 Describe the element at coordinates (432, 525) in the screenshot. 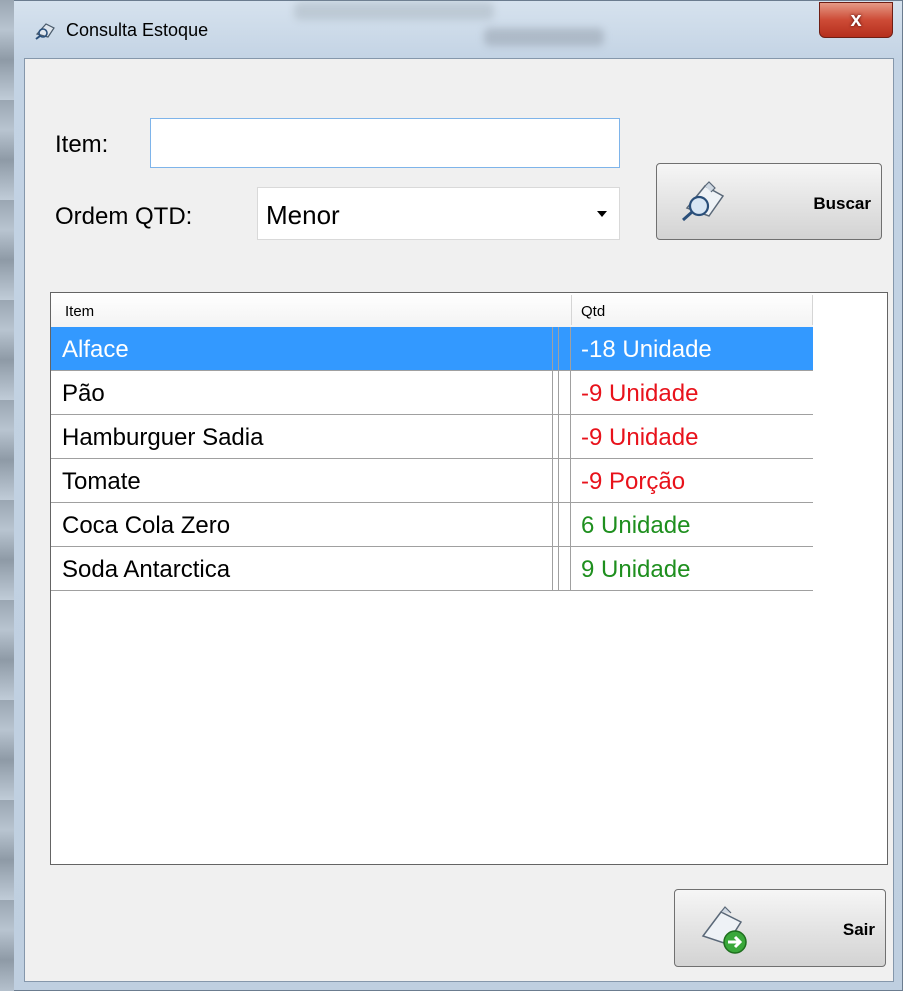

I see `table-row: Coca Cola Zero 6 Unidade` at that location.